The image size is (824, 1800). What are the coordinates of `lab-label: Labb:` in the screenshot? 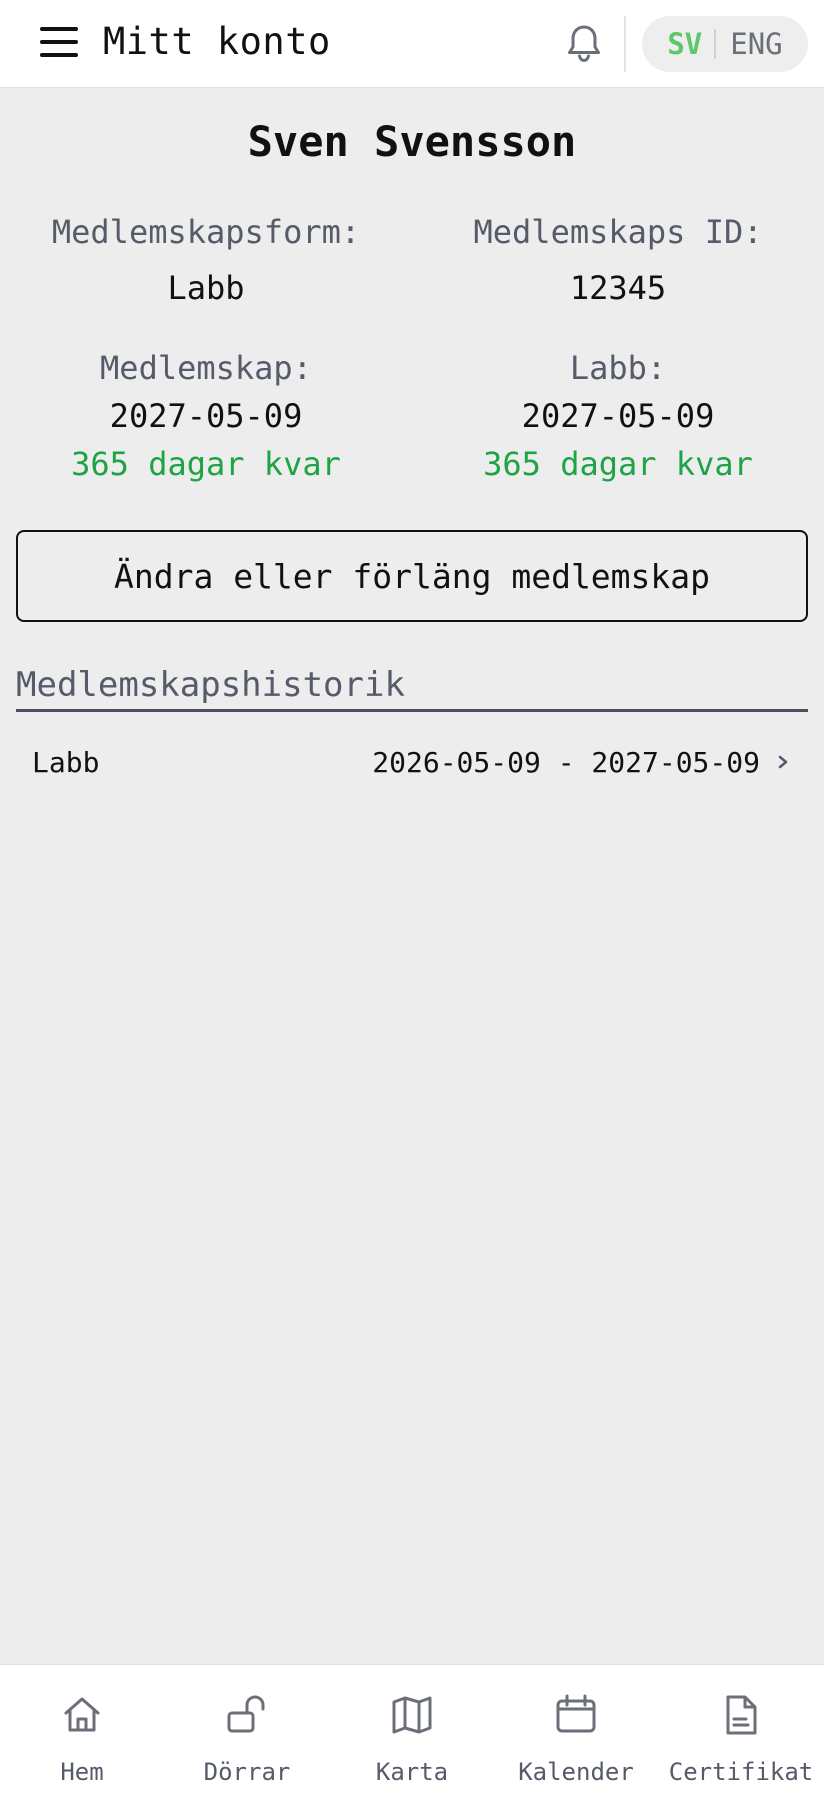 It's located at (618, 368).